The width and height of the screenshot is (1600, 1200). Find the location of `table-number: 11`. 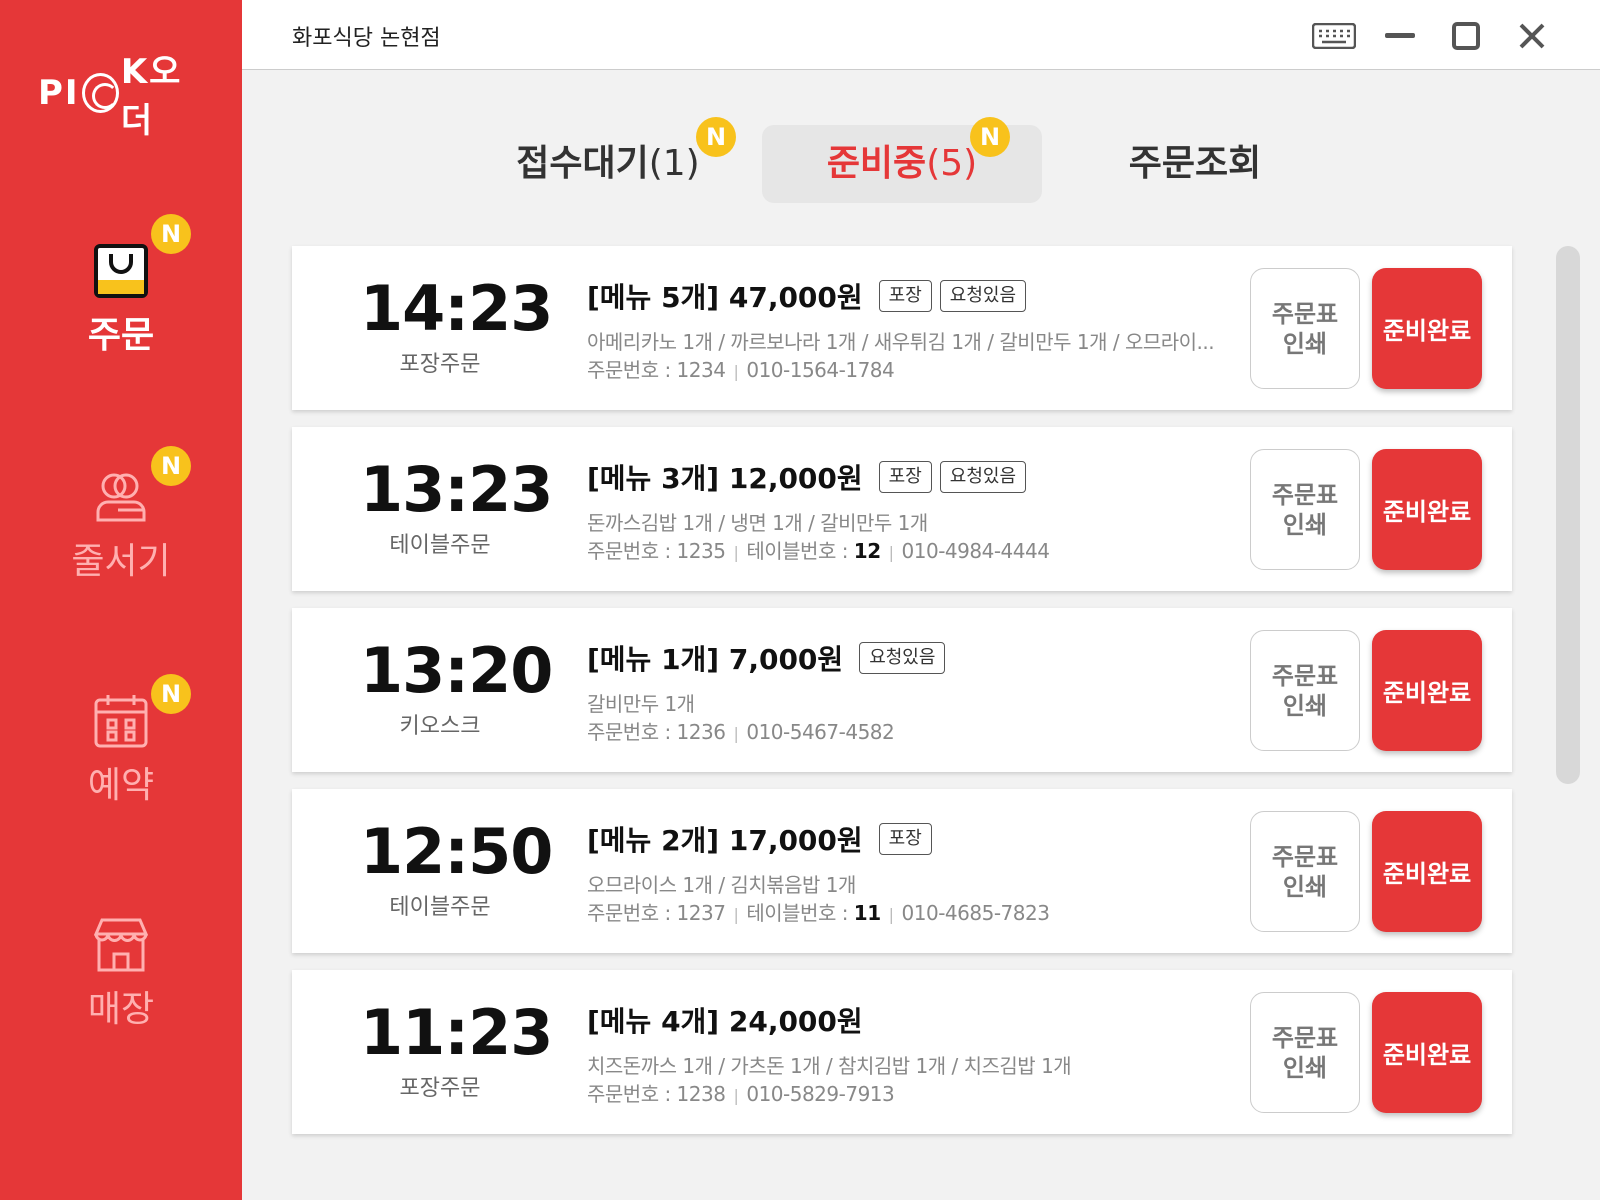

table-number: 11 is located at coordinates (867, 913).